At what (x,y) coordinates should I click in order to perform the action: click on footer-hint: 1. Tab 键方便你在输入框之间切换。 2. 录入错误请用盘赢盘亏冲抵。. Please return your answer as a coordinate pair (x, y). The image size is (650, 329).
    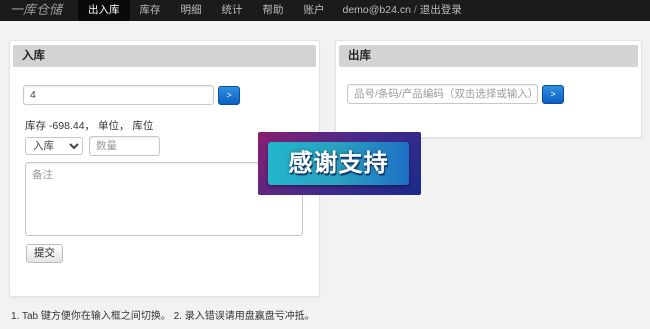
    Looking at the image, I should click on (163, 316).